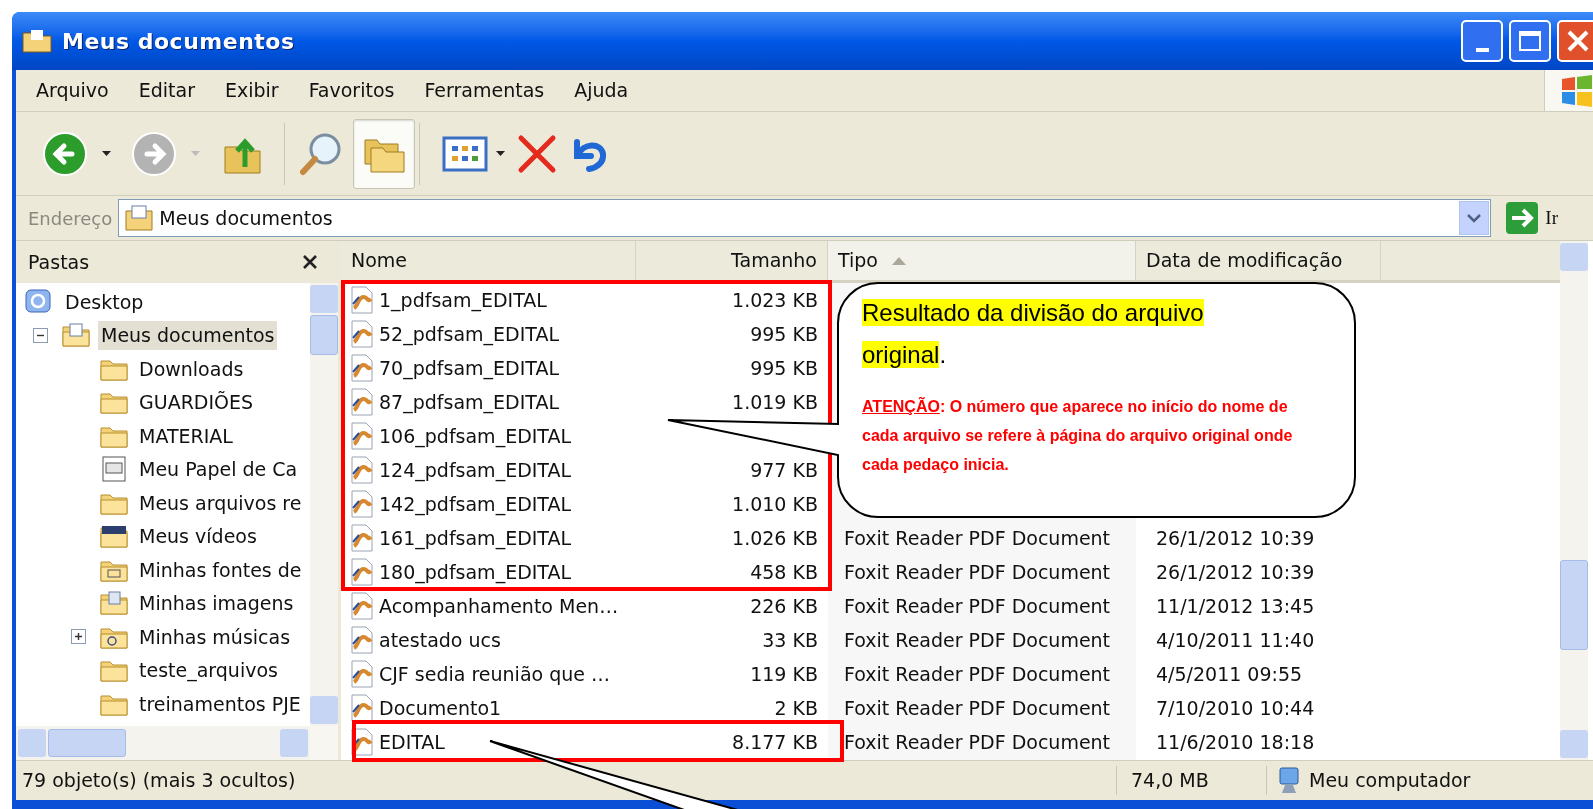  I want to click on folder-item: GUARDIÕES, so click(196, 402).